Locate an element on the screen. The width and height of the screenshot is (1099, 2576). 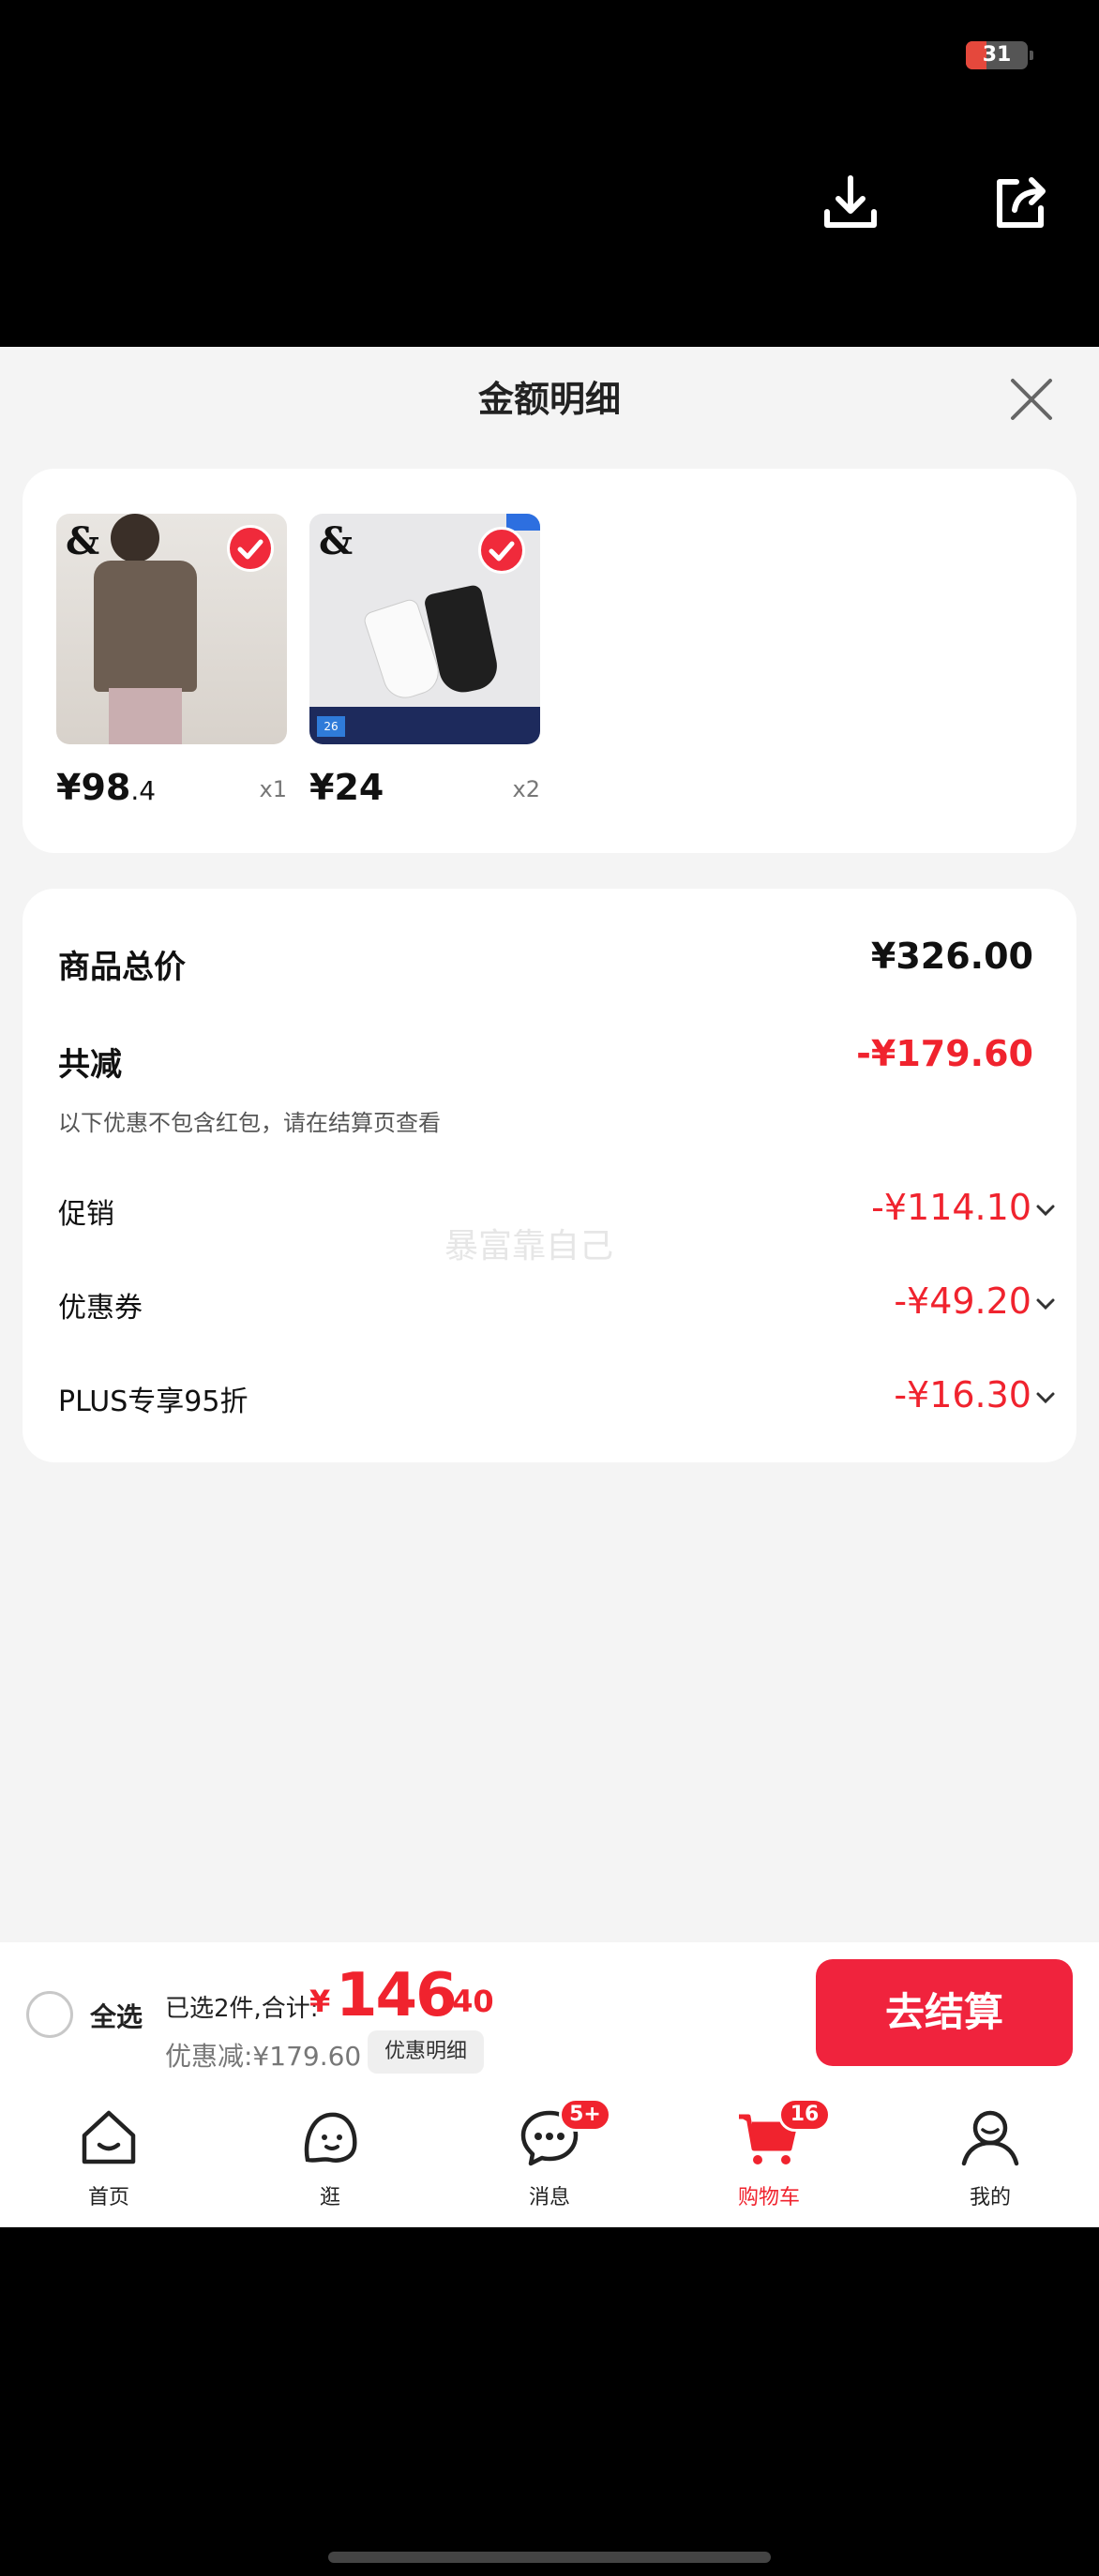
product-item: 26 & ¥24 x2 is located at coordinates (424, 661).